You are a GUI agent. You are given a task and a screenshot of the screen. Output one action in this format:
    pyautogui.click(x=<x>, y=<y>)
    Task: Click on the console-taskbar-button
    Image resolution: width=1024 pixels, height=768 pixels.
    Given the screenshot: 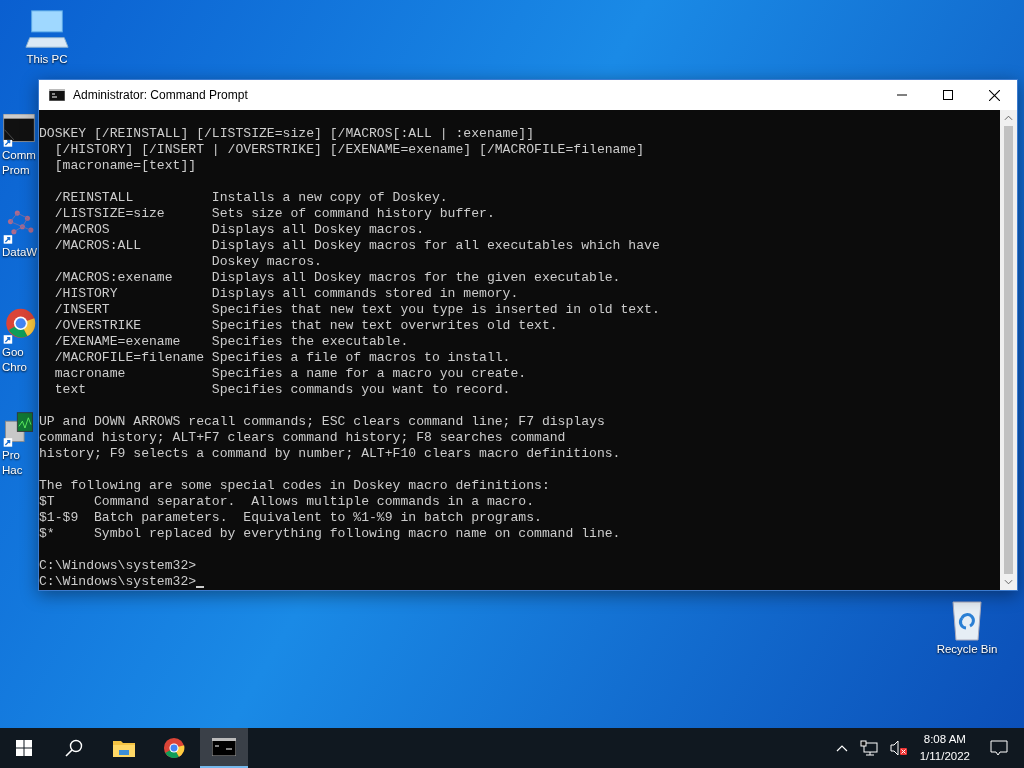 What is the action you would take?
    pyautogui.click(x=224, y=748)
    